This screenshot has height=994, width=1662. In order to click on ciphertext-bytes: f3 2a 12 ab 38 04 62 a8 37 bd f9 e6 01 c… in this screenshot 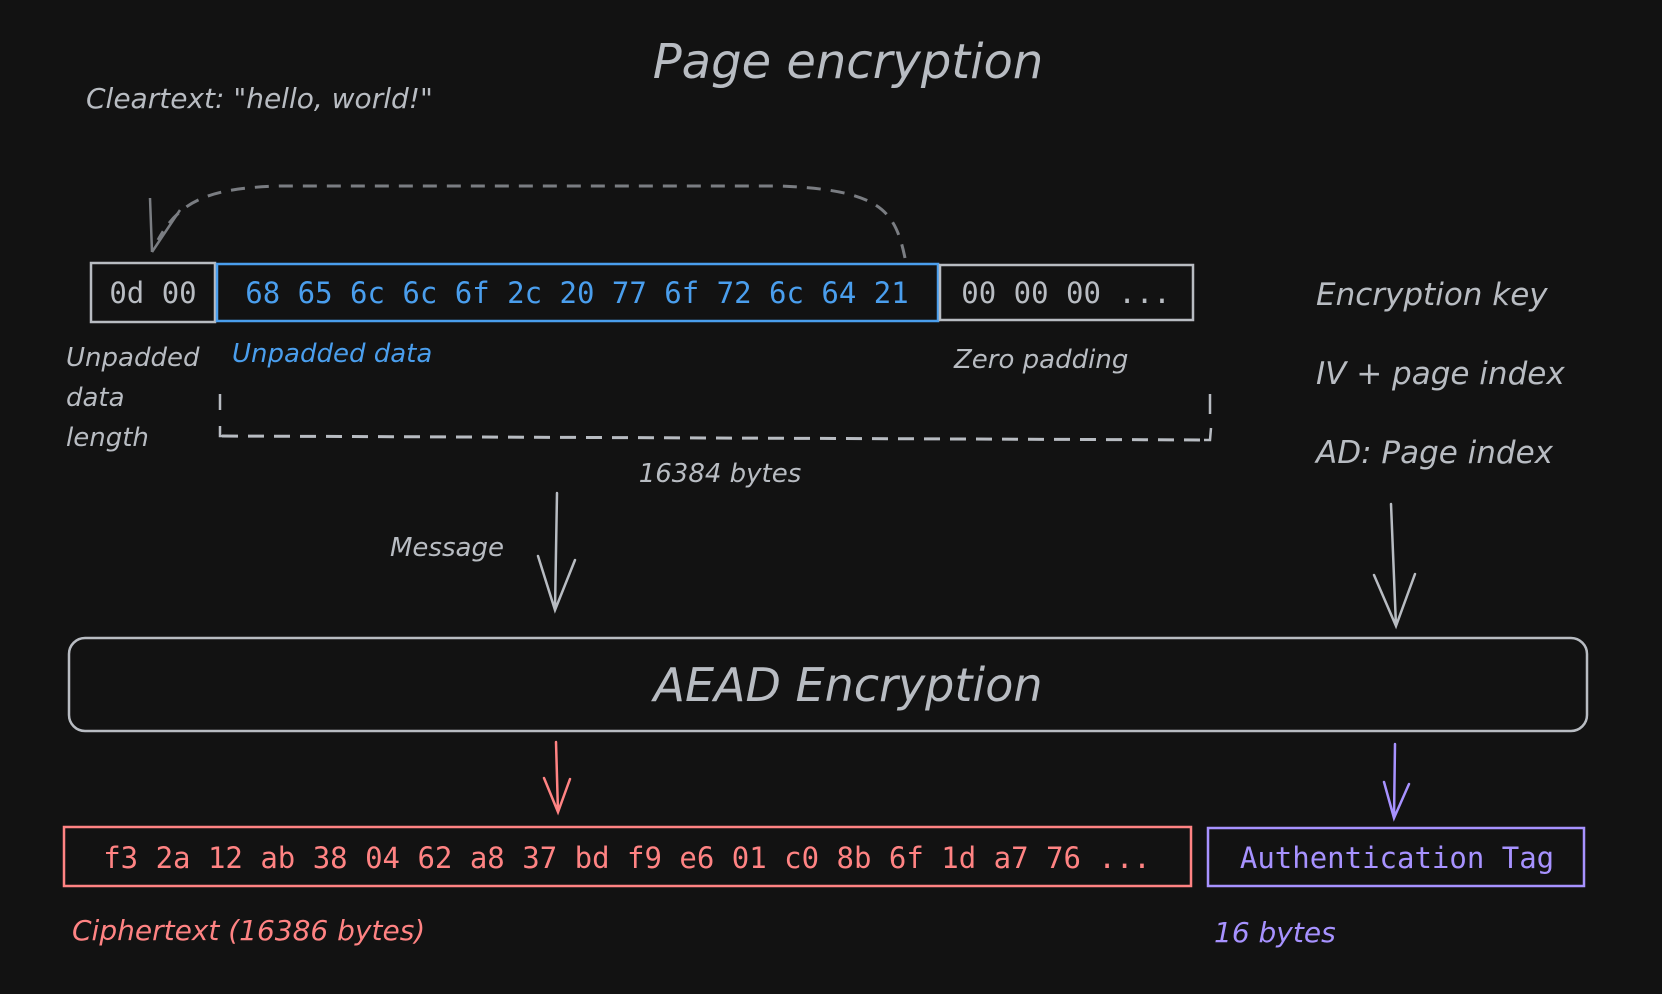, I will do `click(627, 858)`.